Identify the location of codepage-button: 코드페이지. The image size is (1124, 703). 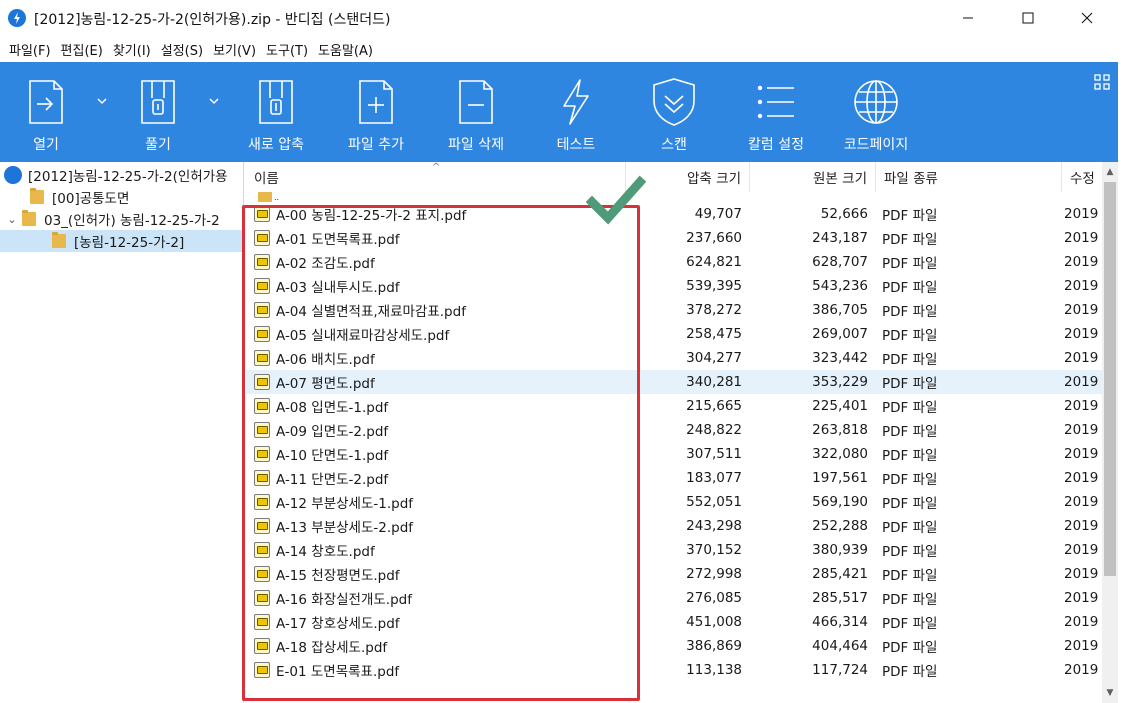
(876, 112).